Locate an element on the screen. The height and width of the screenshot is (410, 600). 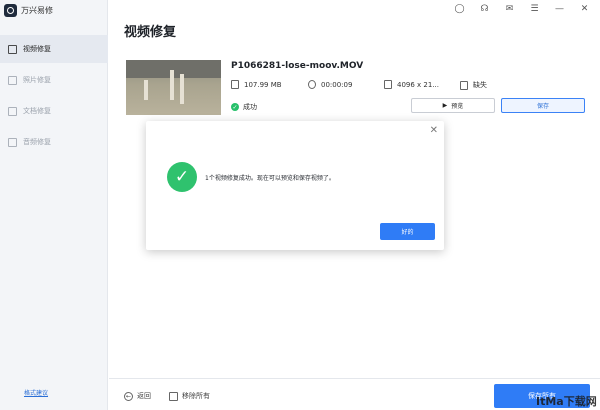
mail-icon: ✉ is located at coordinates (509, 8).